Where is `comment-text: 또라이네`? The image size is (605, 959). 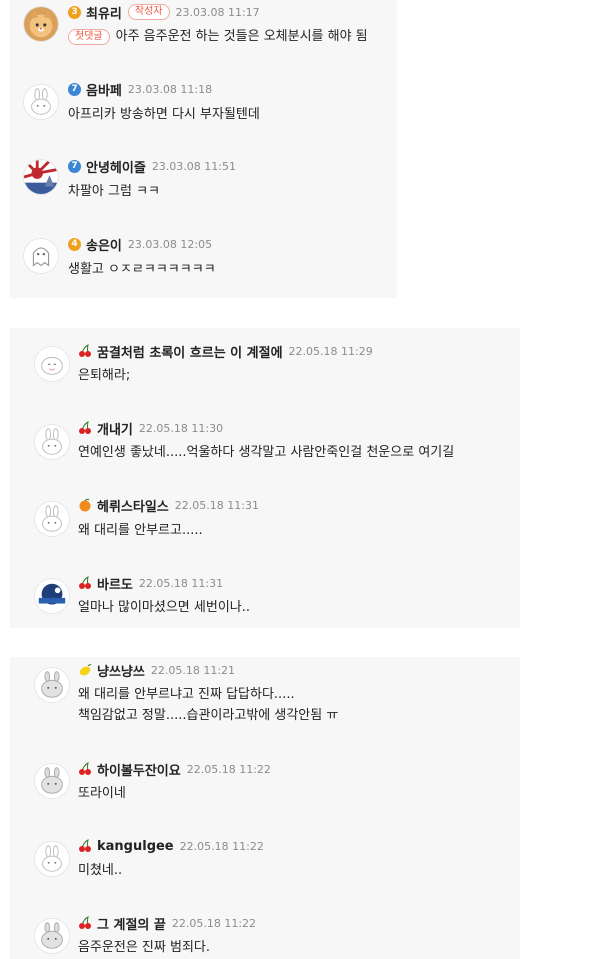 comment-text: 또라이네 is located at coordinates (102, 793).